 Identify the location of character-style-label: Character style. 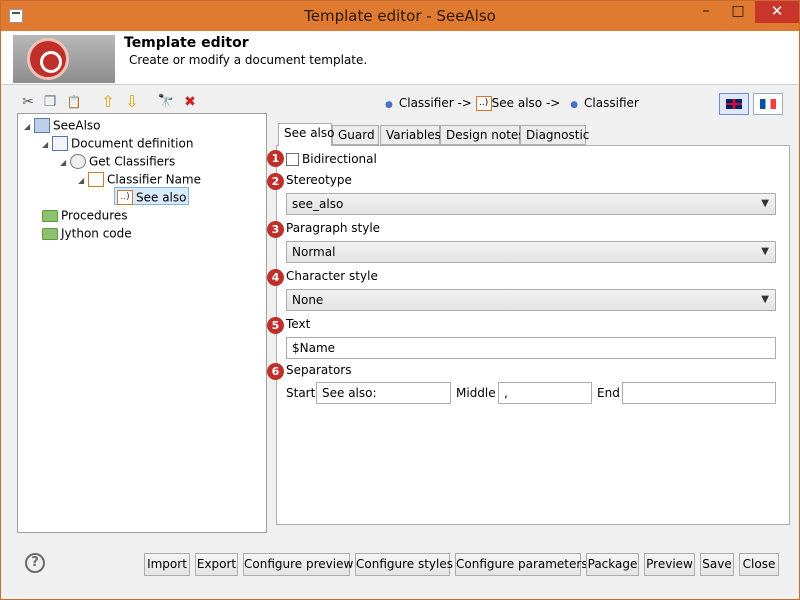
(332, 276).